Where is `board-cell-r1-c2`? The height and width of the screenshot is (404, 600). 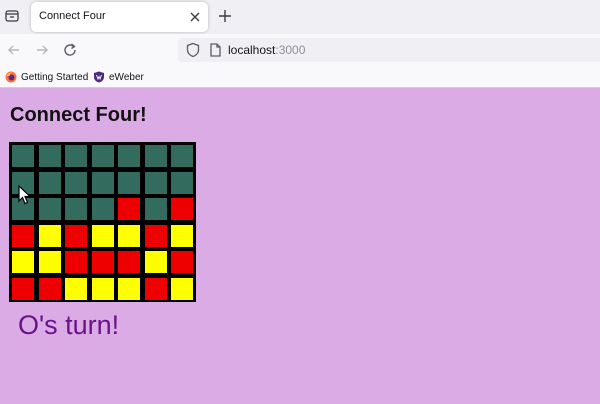 board-cell-r1-c2 is located at coordinates (49, 156).